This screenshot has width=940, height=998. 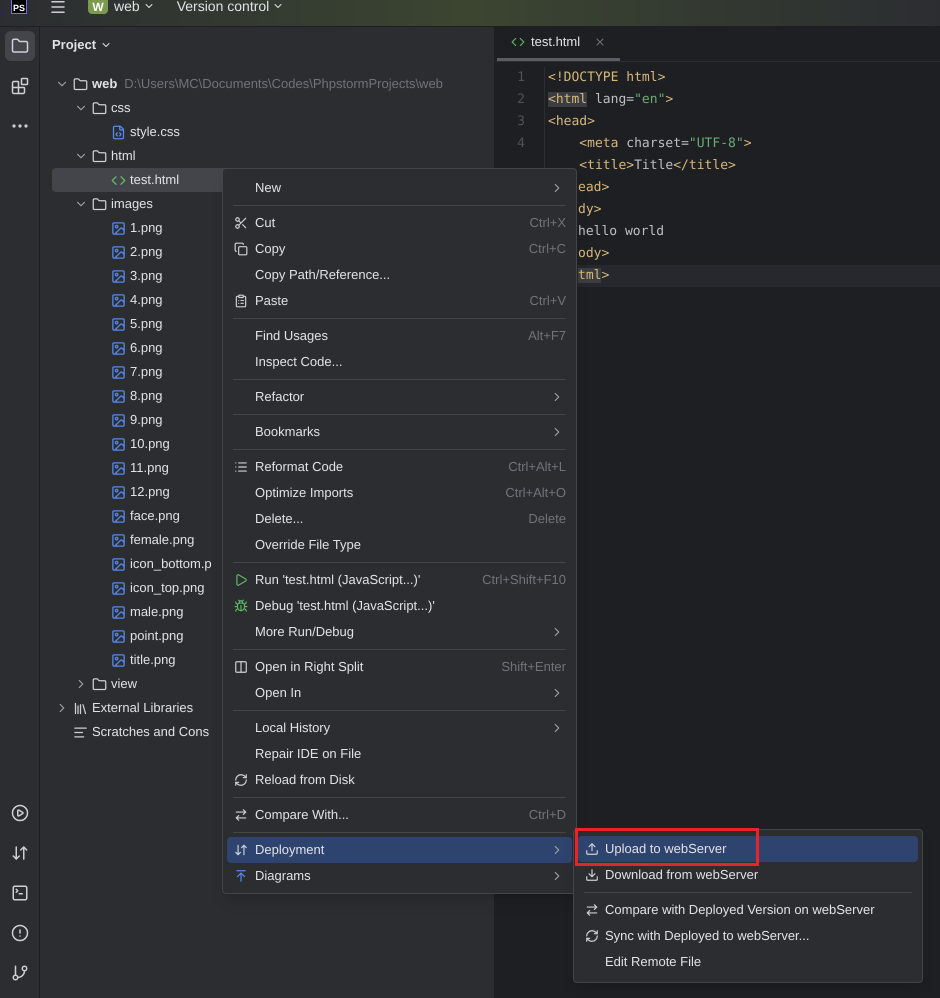 I want to click on menu-item-label: Run 'test.html (JavaScript...)', so click(x=337, y=580).